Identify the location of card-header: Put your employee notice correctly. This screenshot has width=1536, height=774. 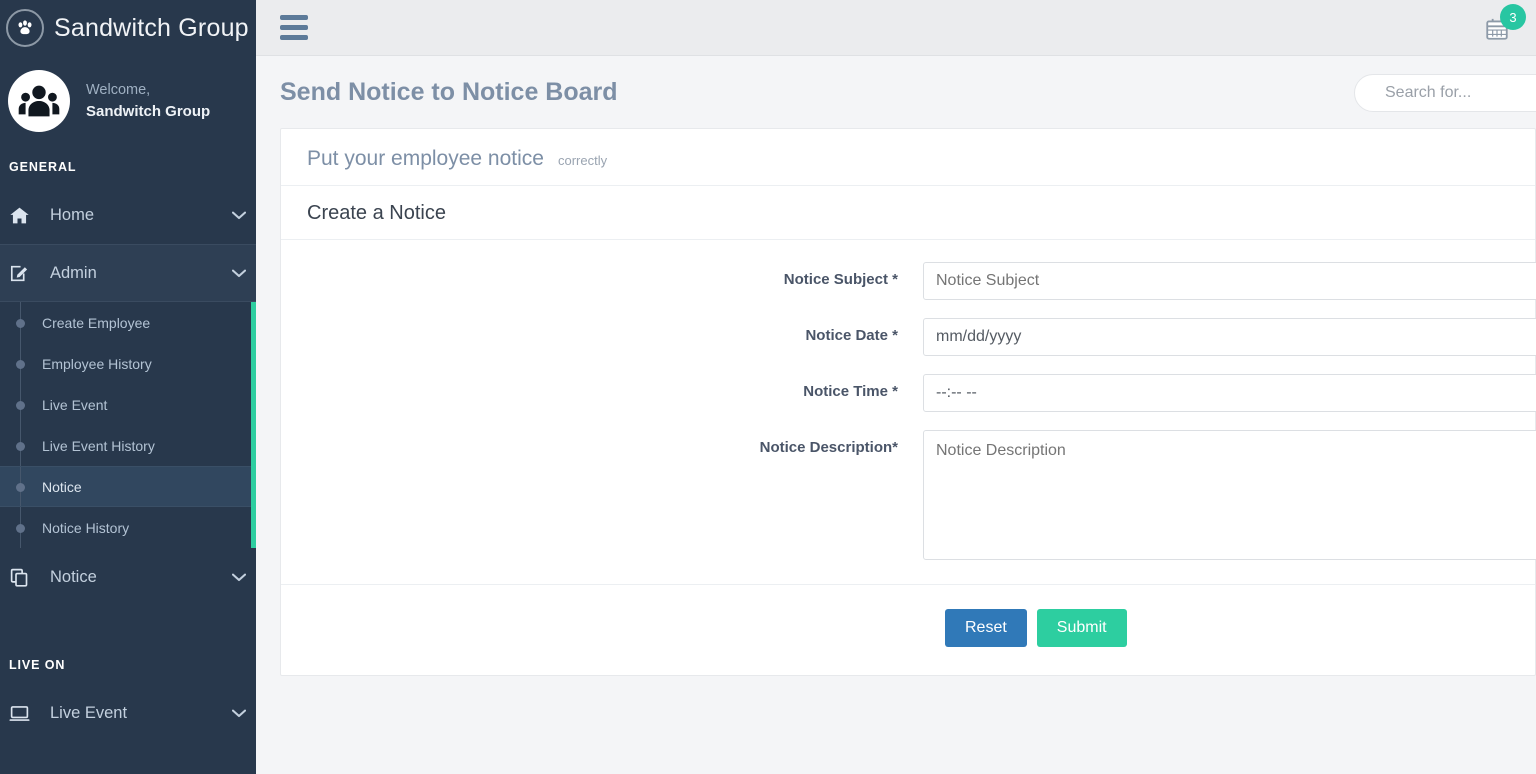
(908, 157).